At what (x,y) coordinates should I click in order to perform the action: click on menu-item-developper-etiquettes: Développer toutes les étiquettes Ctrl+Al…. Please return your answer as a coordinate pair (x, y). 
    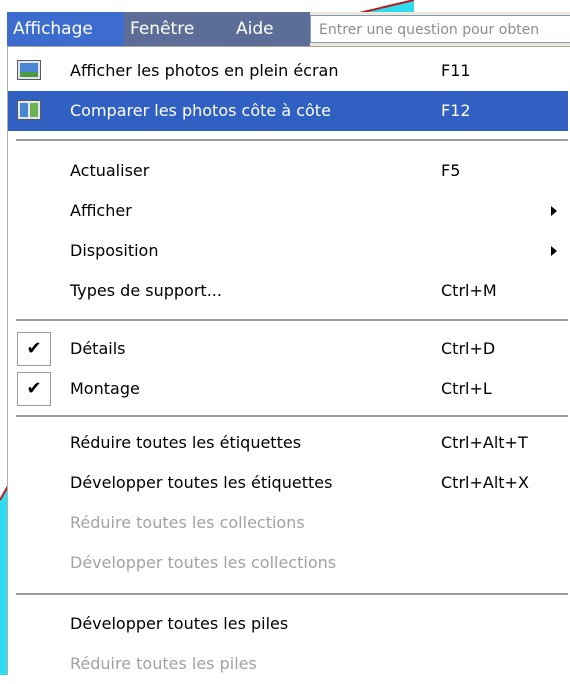
    Looking at the image, I should click on (288, 483).